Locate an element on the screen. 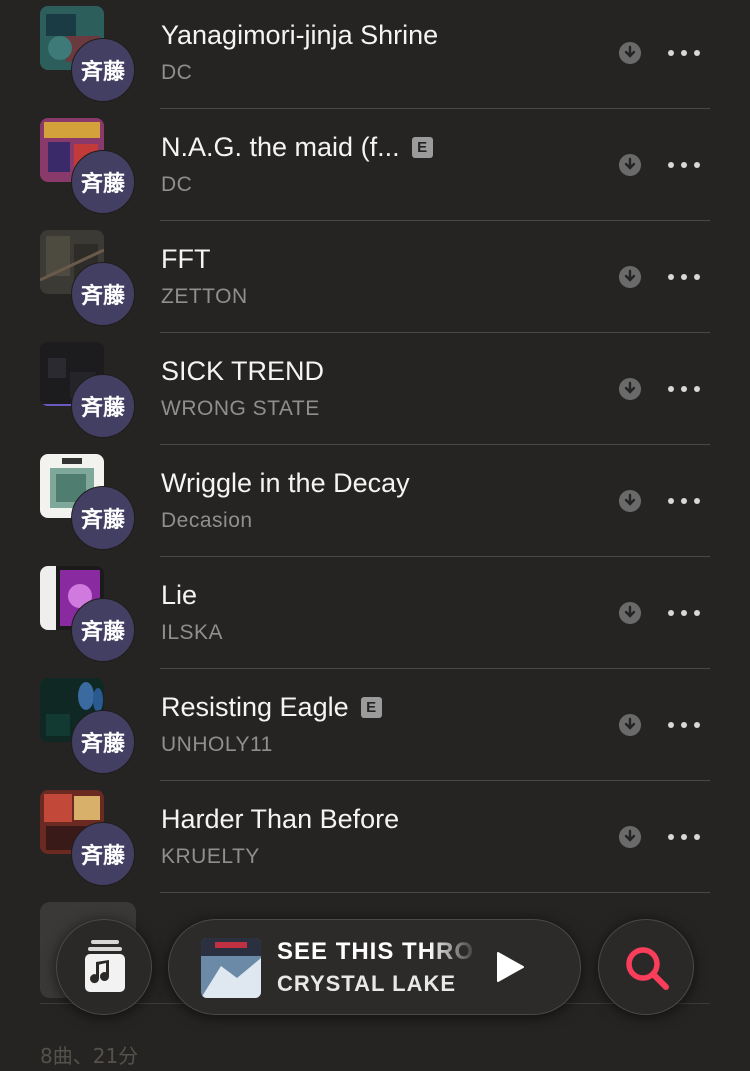  track-row: 斉藤 Lie ILSKA is located at coordinates (375, 616).